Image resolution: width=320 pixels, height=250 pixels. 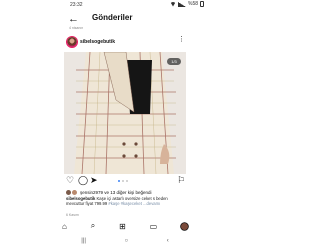 What do you see at coordinates (168, 241) in the screenshot?
I see `back-chevron-icon: ‹` at bounding box center [168, 241].